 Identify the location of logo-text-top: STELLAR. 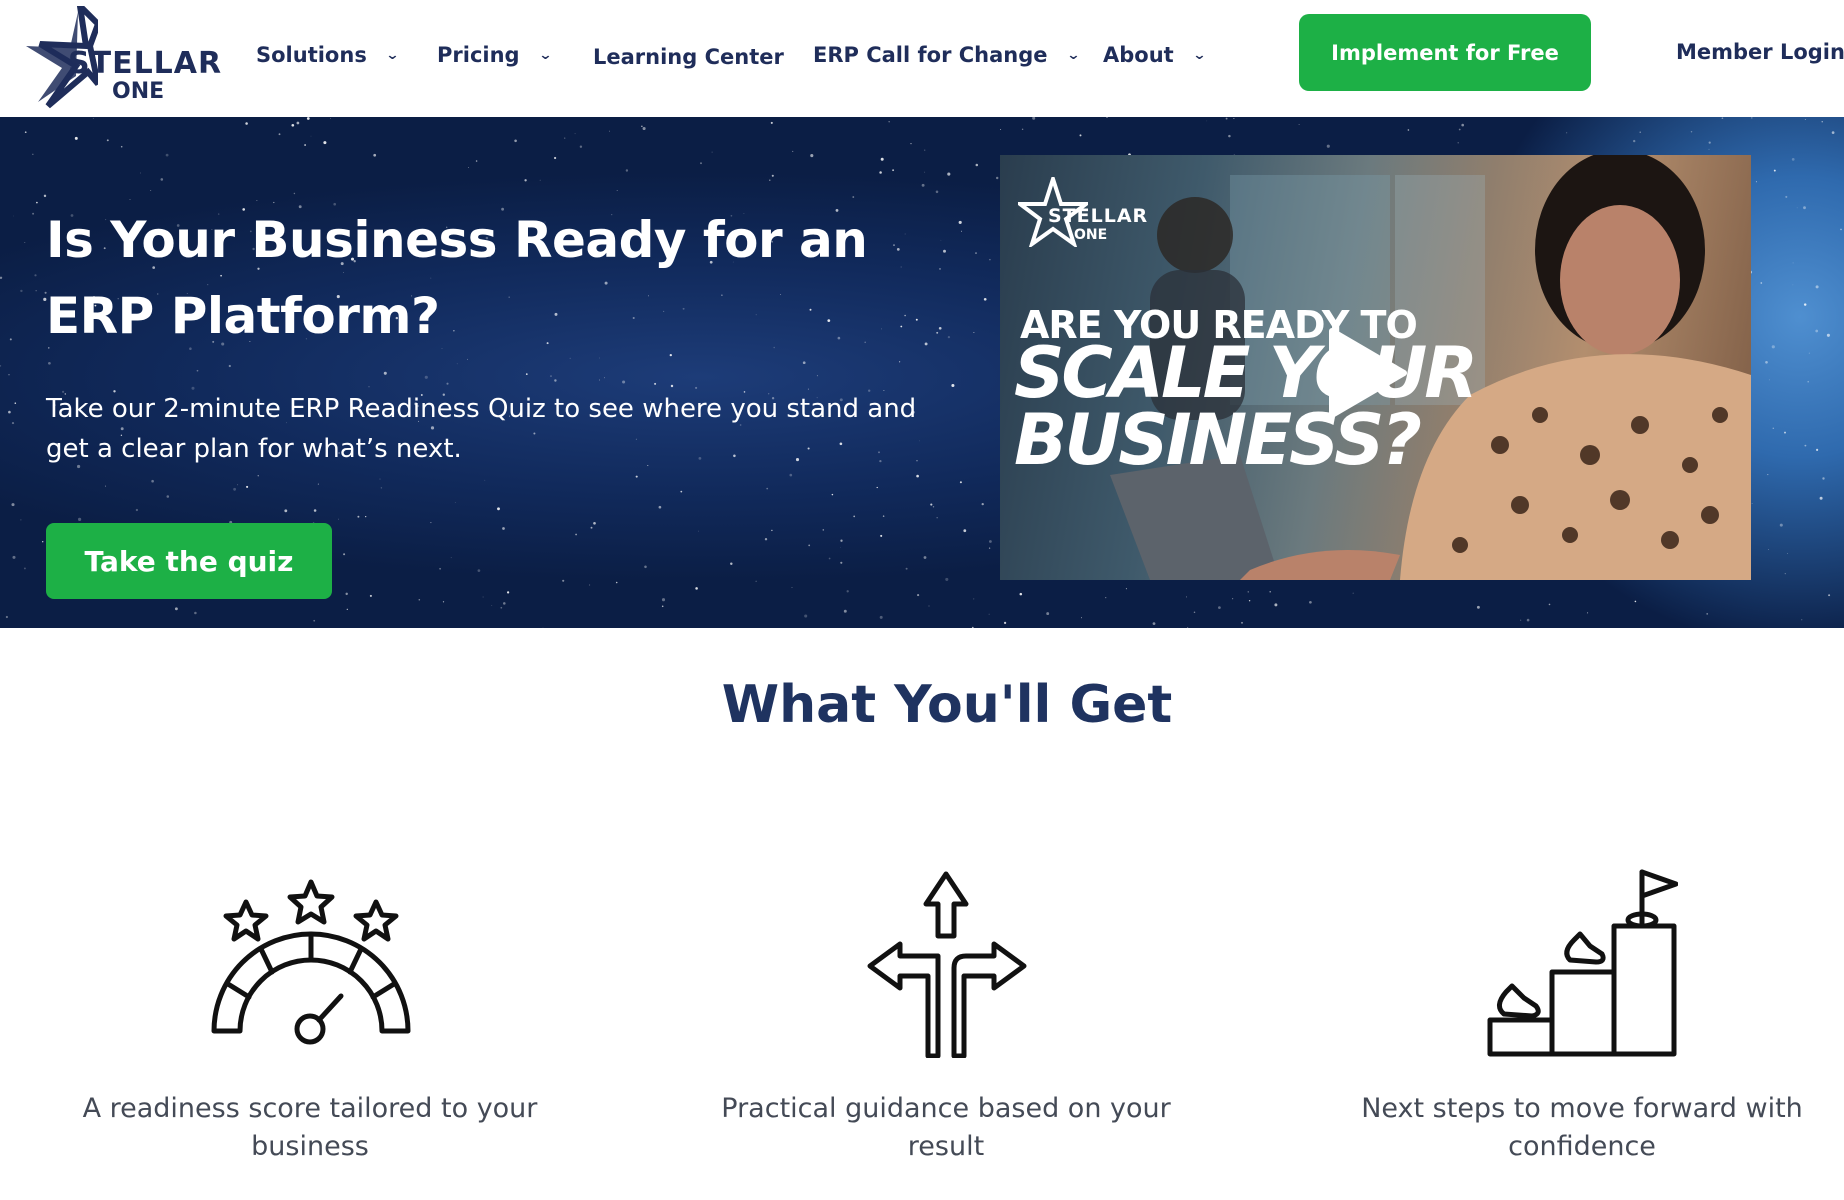
(145, 63).